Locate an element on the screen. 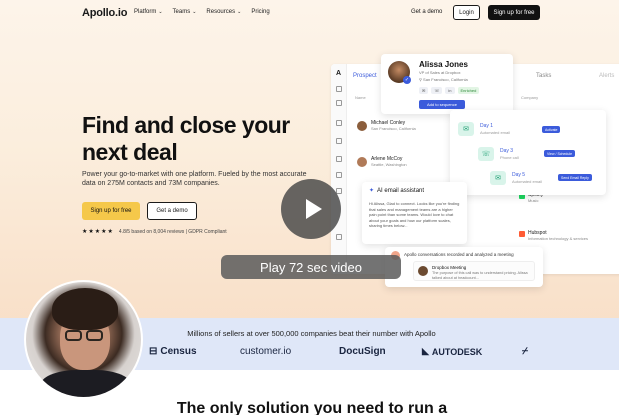 This screenshot has width=619, height=415. webcam-shirt is located at coordinates (86, 383).